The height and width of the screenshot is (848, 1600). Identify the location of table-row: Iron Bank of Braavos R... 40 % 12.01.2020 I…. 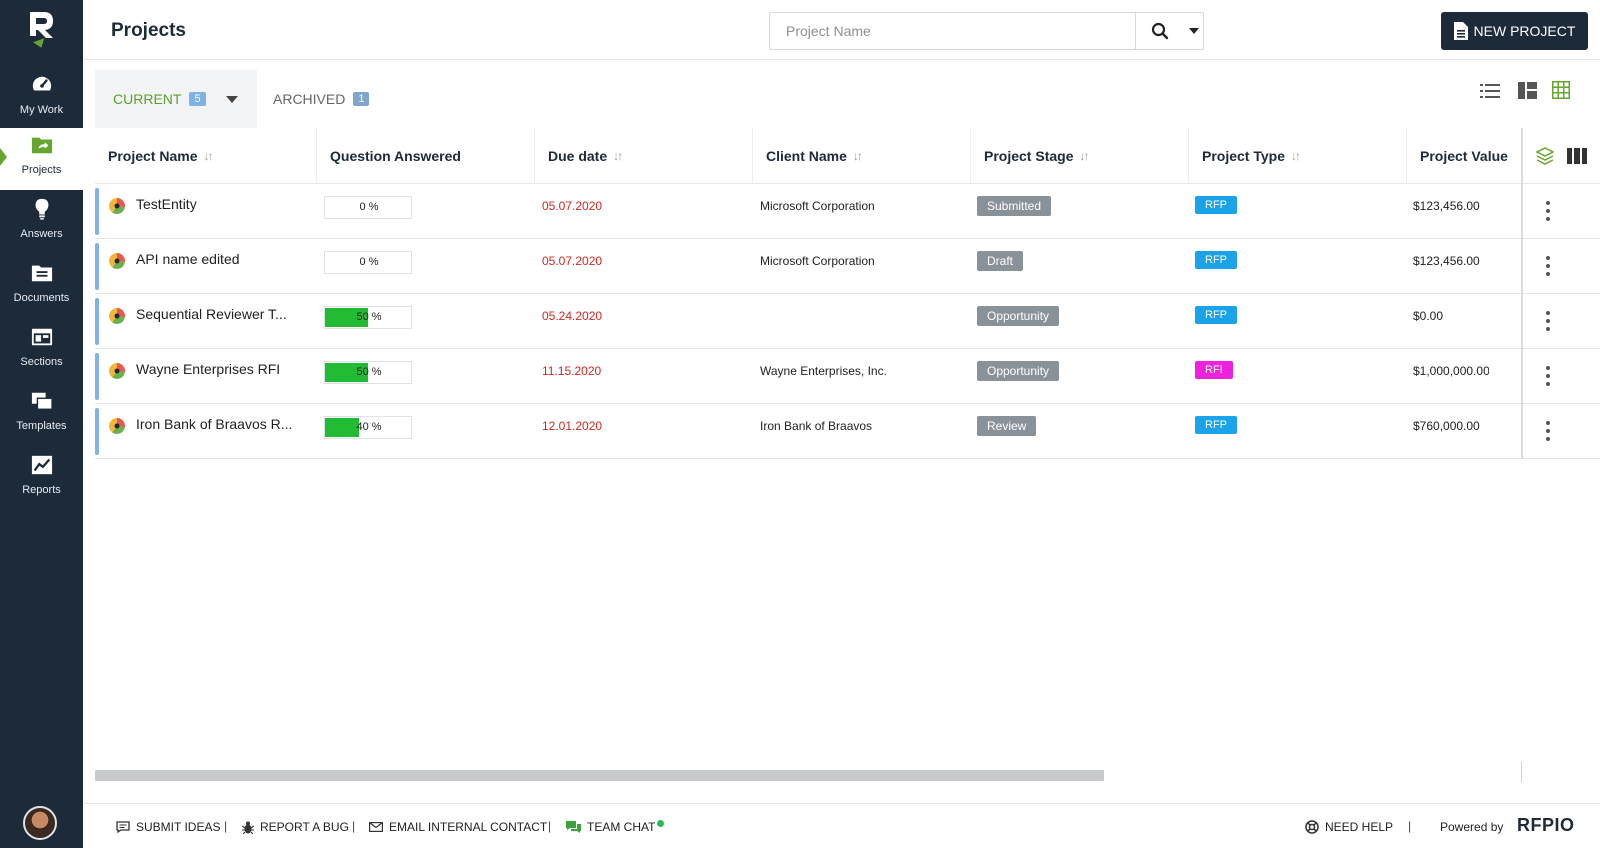
(847, 431).